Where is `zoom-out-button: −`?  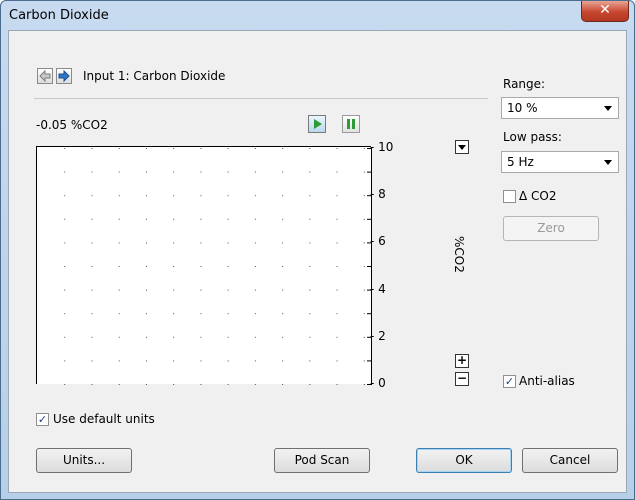
zoom-out-button: − is located at coordinates (462, 379).